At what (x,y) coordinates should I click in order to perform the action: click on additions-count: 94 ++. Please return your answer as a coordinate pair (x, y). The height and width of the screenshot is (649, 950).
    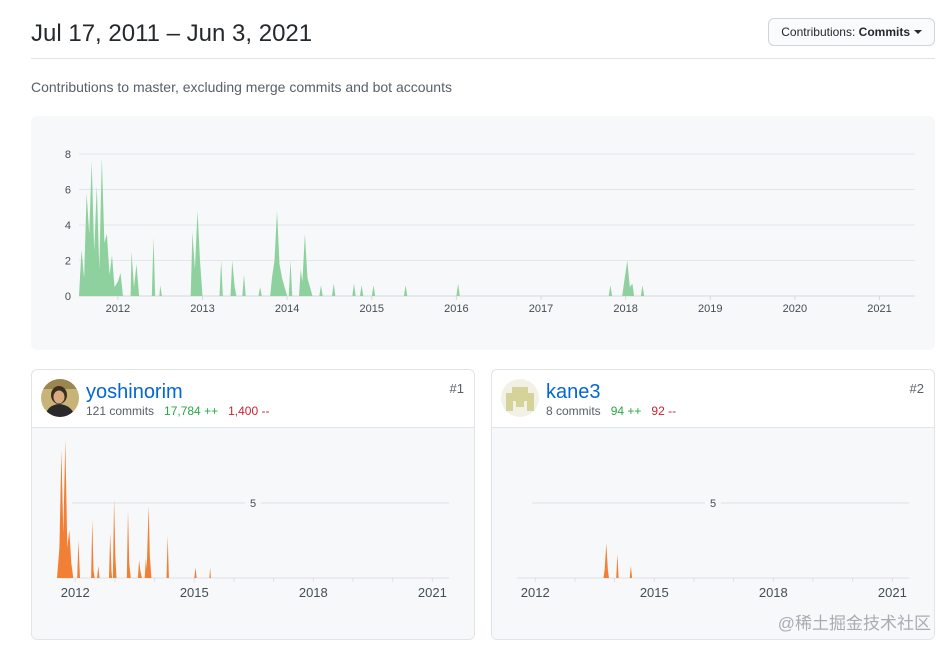
    Looking at the image, I should click on (626, 411).